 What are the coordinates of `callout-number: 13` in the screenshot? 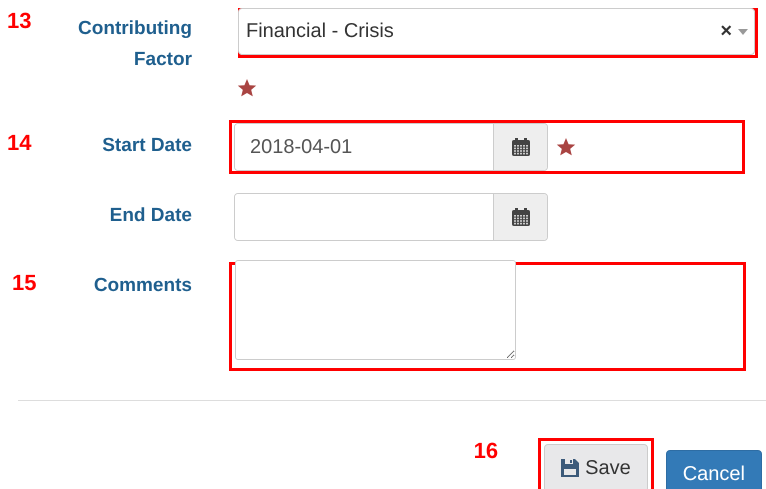 It's located at (19, 21).